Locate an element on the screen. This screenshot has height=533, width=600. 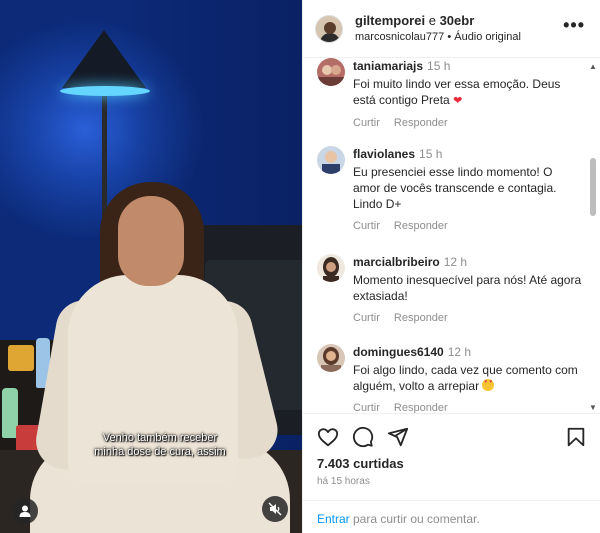
commenter-username: marcialbribeiro is located at coordinates (396, 262).